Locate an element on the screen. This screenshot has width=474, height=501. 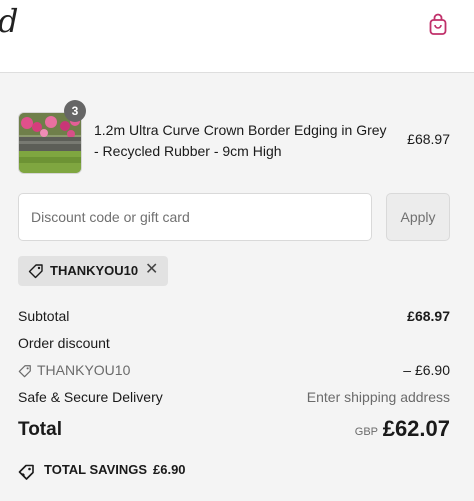
product-price: £68.97 is located at coordinates (428, 139).